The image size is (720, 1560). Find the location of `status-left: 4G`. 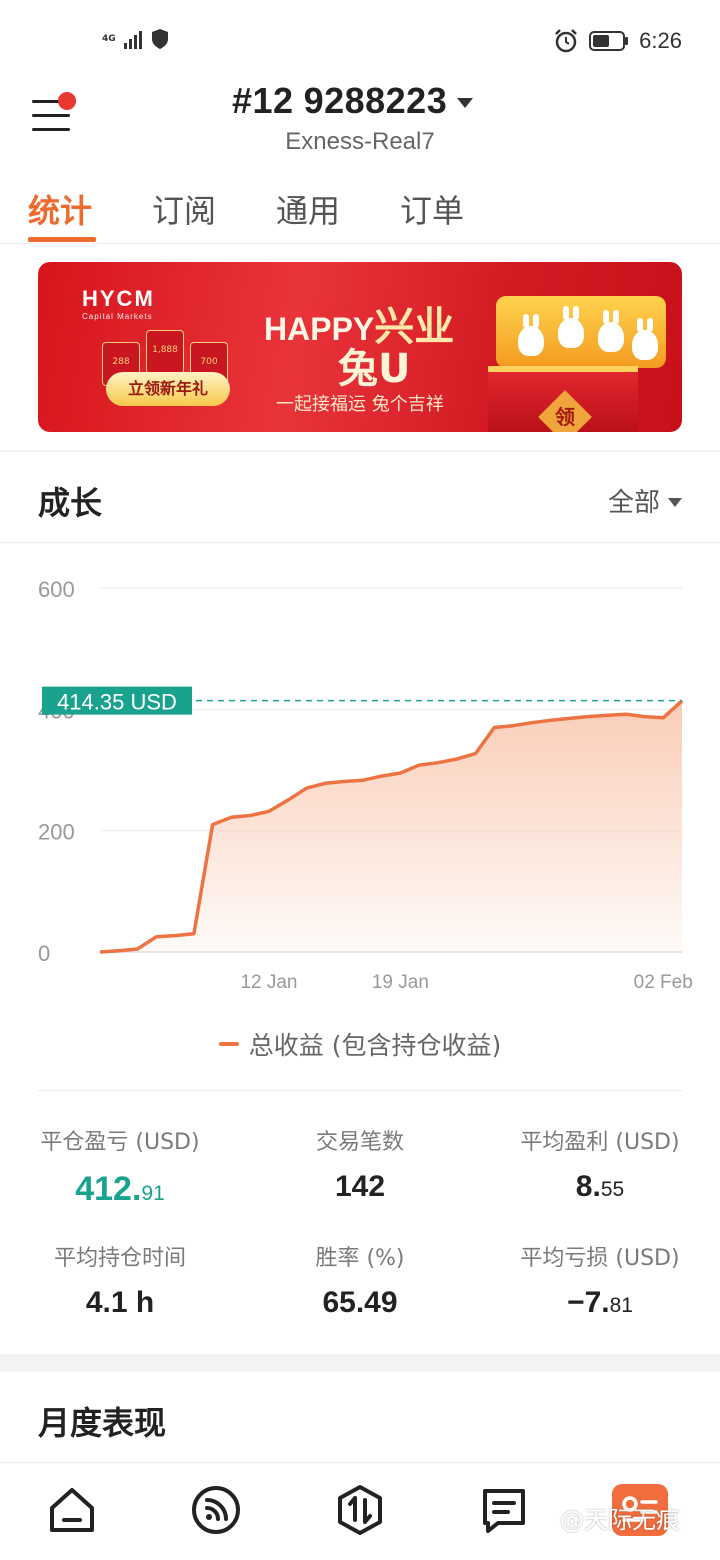

status-left: 4G is located at coordinates (136, 39).